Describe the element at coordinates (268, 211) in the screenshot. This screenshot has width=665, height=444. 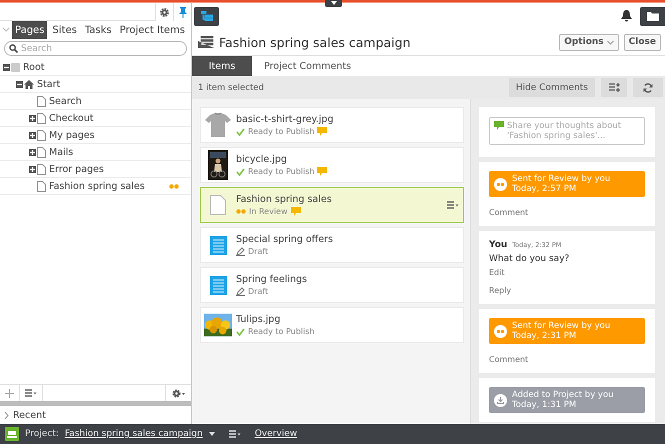
I see `item-status: In Review` at that location.